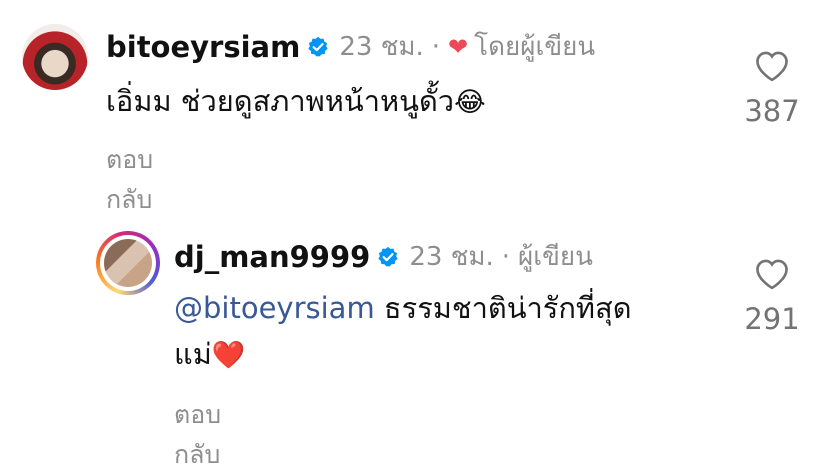 The image size is (828, 464). What do you see at coordinates (503, 308) in the screenshot?
I see `comment-body: ธรรมชาติน่ารักที่สุด` at bounding box center [503, 308].